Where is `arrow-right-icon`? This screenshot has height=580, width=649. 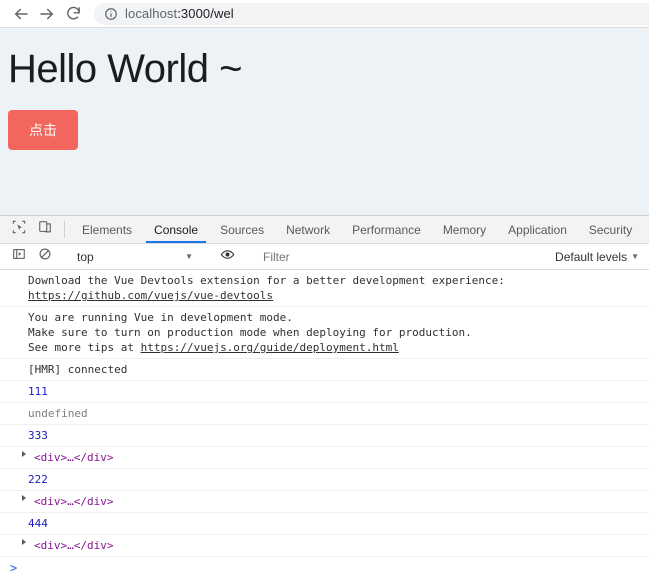 arrow-right-icon is located at coordinates (47, 14).